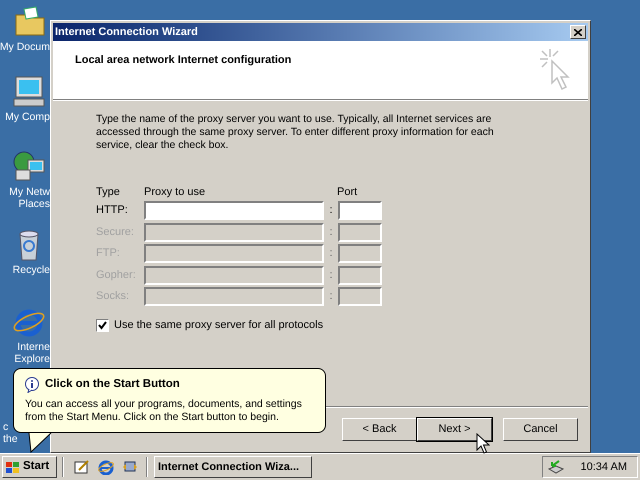 This screenshot has width=640, height=480. What do you see at coordinates (25, 47) in the screenshot?
I see `desktop-icon-label: My Docum` at bounding box center [25, 47].